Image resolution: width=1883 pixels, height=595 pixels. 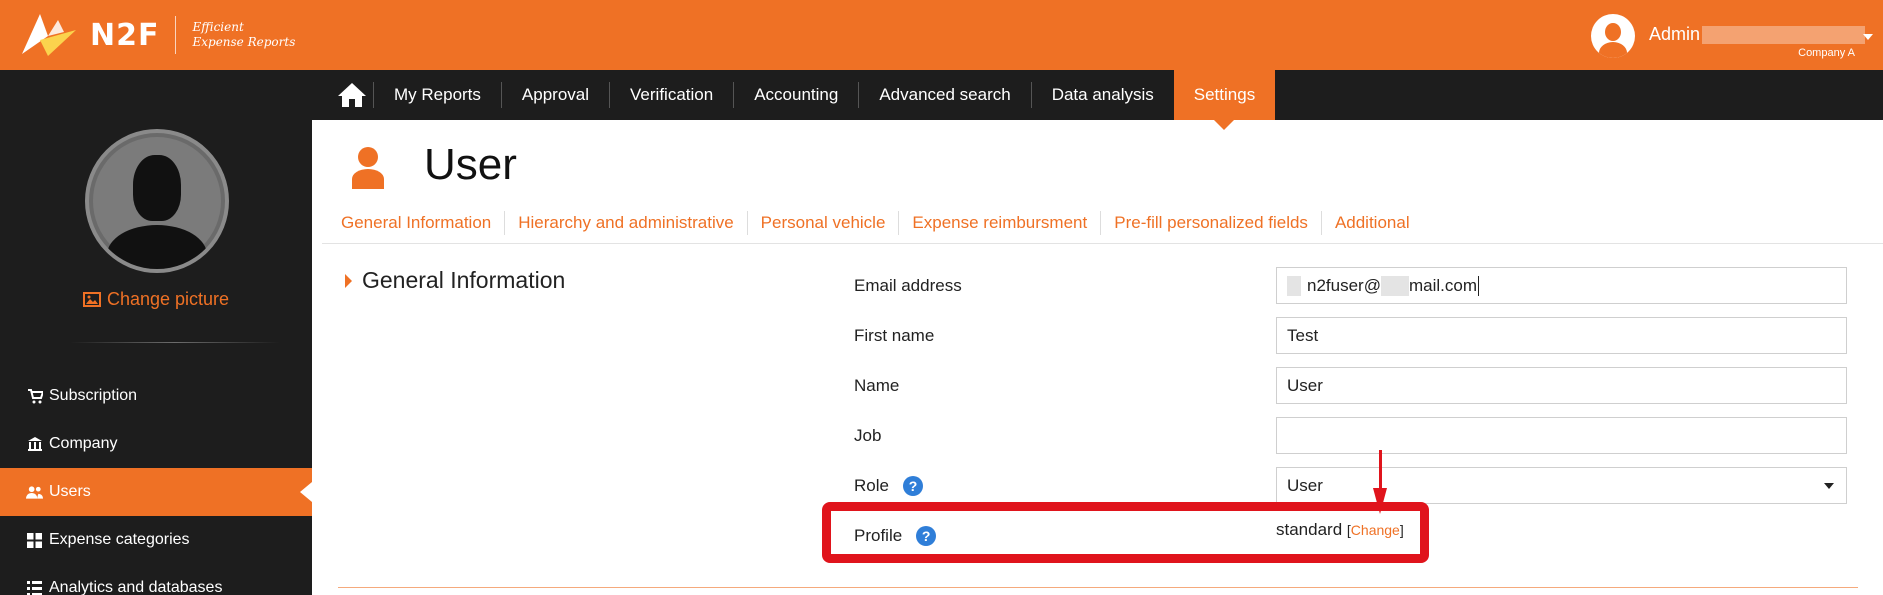 I want to click on sidebar-item-expense-categories: Expense categories, so click(x=156, y=540).